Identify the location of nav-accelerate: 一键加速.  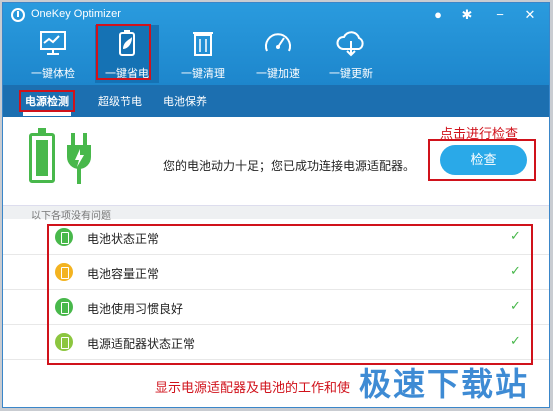
(278, 54).